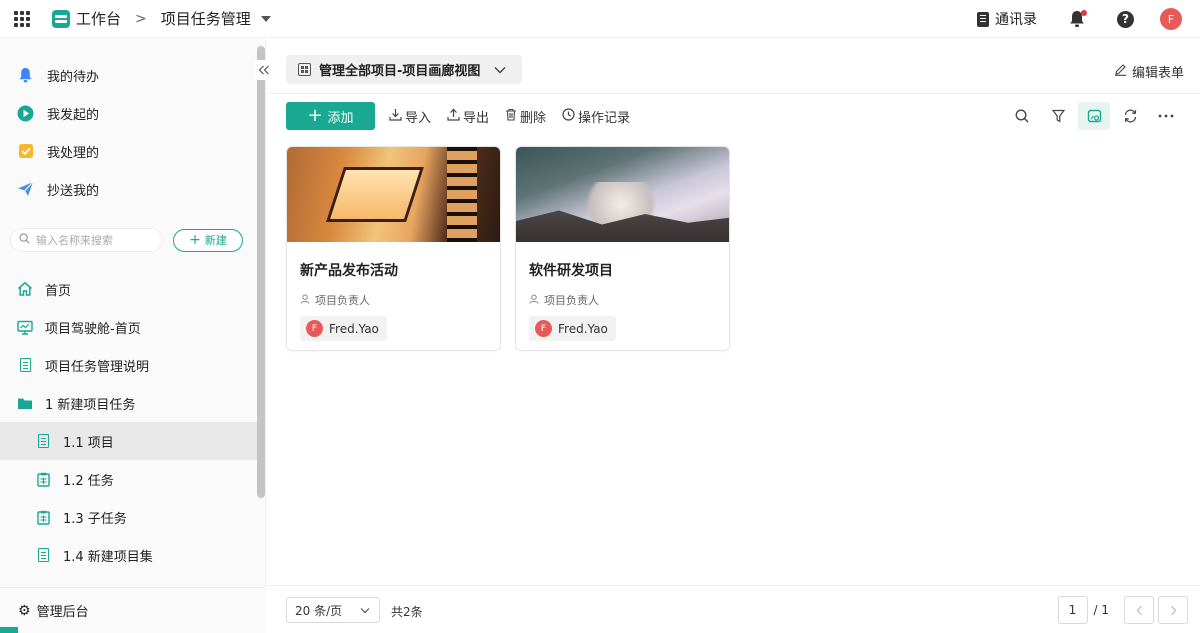 The height and width of the screenshot is (633, 1200). What do you see at coordinates (543, 328) in the screenshot?
I see `avatar: F` at bounding box center [543, 328].